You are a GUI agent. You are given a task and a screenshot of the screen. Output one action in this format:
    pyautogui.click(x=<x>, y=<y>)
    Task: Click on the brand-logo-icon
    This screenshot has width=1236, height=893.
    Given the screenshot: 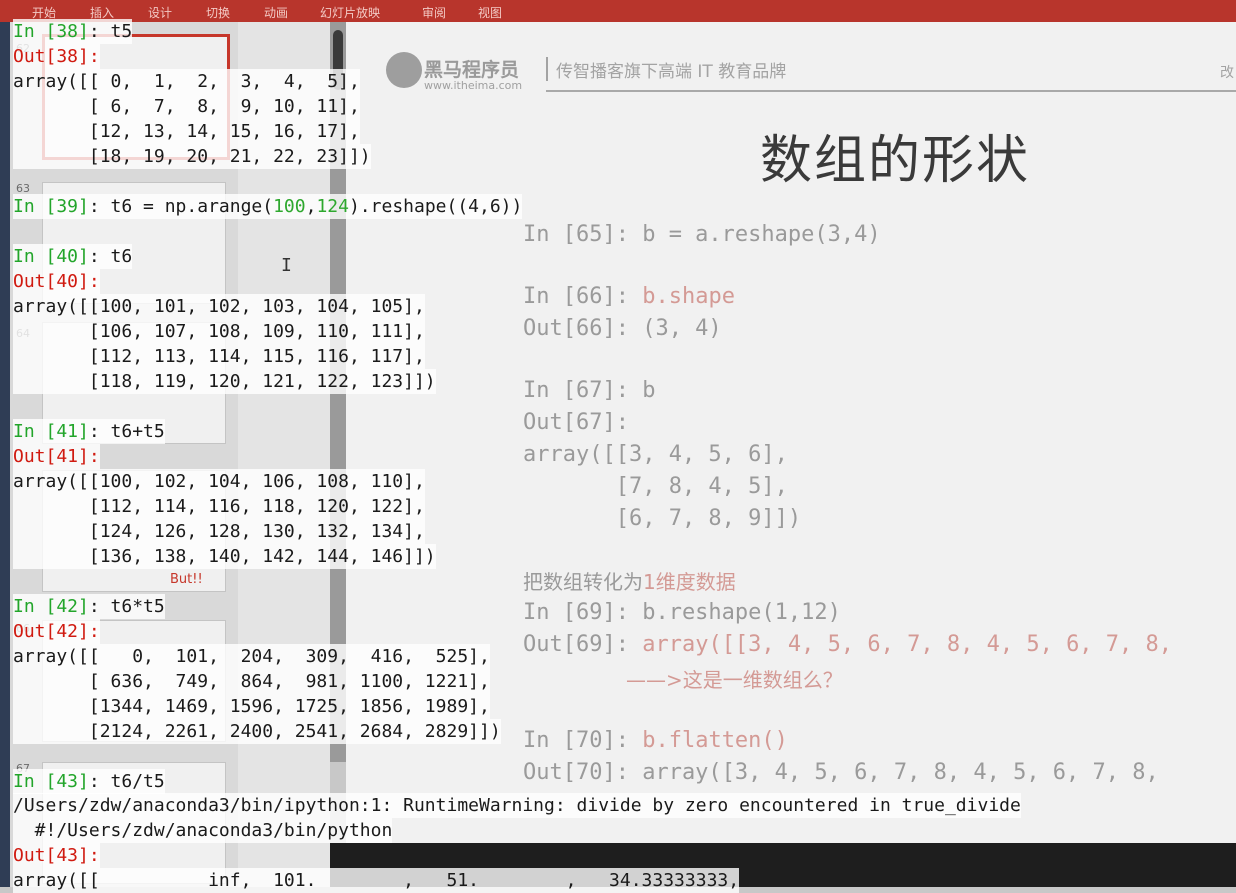 What is the action you would take?
    pyautogui.click(x=404, y=70)
    